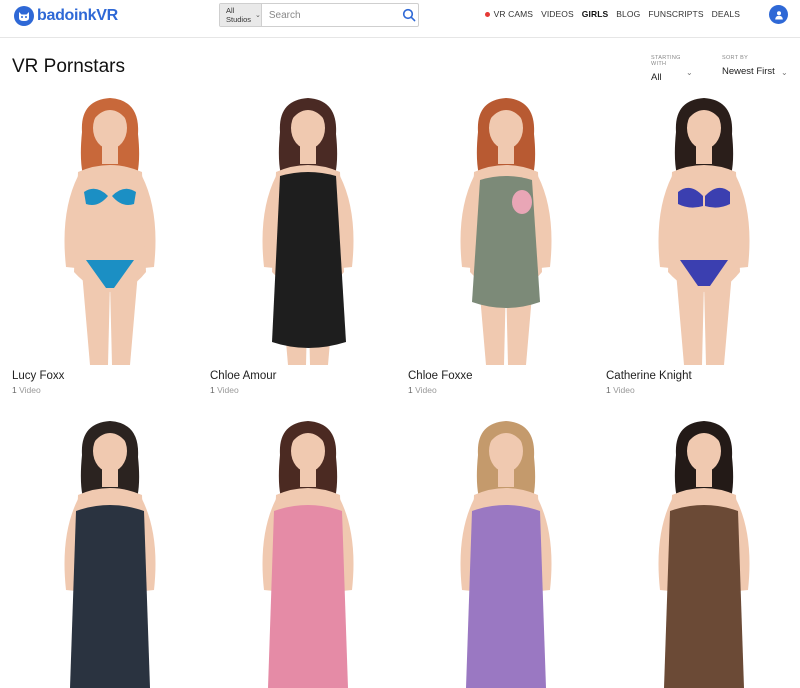  I want to click on nav-girls: GIRLS, so click(595, 14).